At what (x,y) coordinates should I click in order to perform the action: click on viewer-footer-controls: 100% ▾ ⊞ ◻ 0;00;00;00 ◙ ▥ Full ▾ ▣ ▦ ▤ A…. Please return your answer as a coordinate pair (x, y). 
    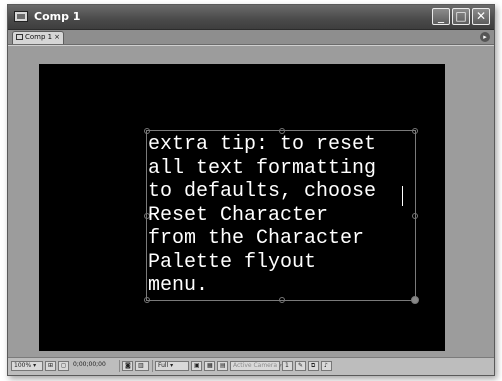
    Looking at the image, I should click on (251, 366).